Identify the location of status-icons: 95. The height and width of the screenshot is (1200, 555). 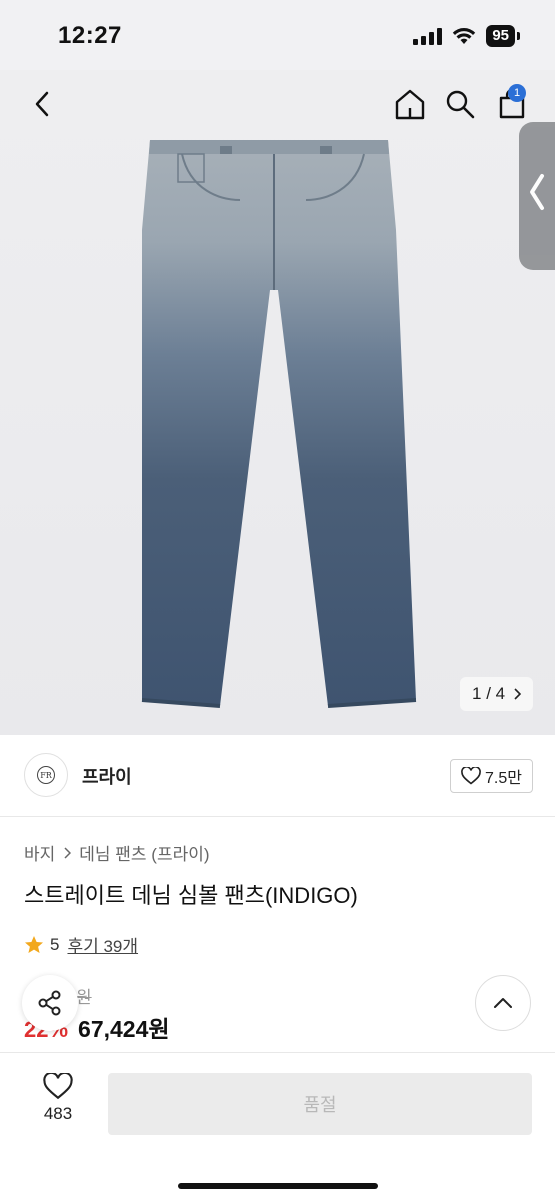
(466, 36).